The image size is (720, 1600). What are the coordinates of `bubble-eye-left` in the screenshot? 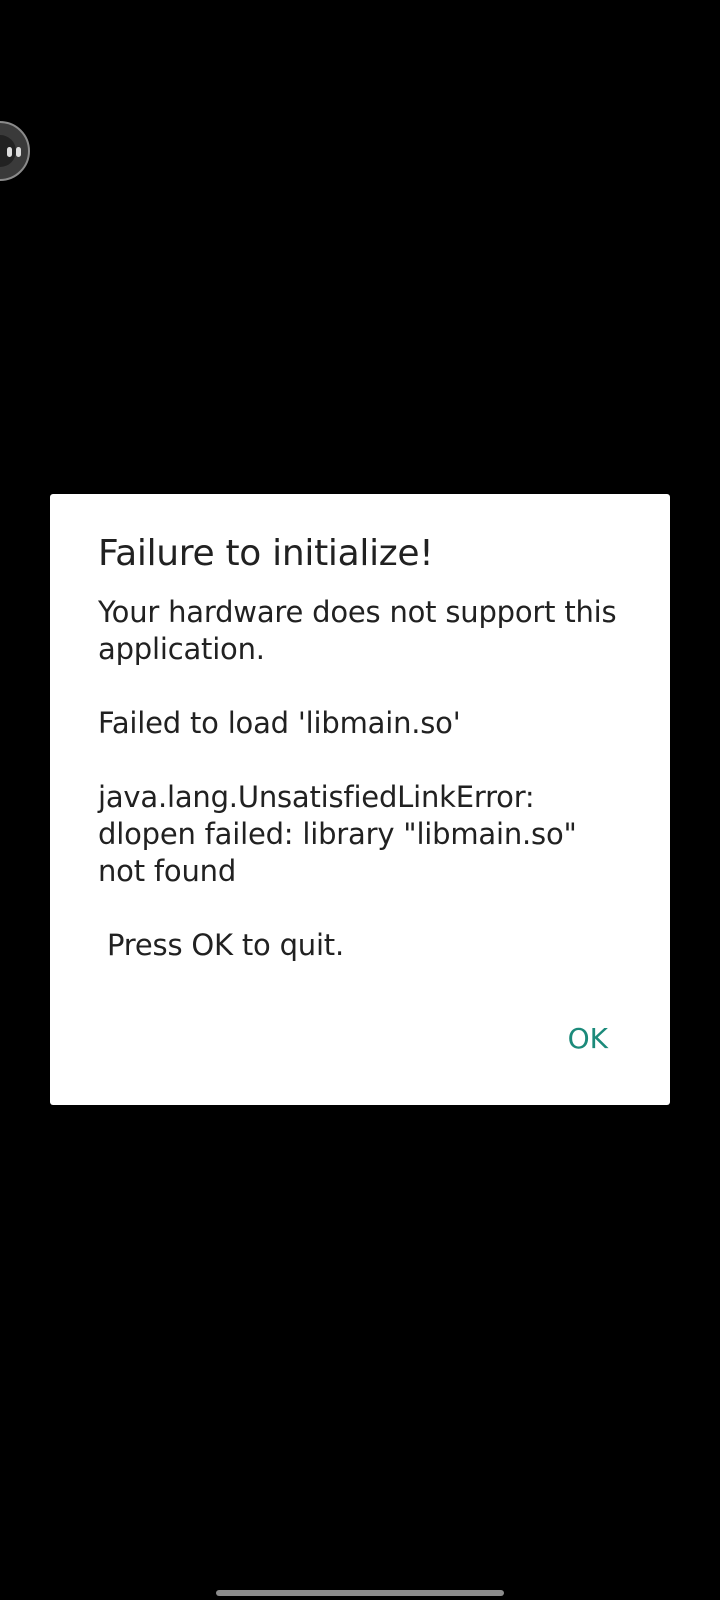 It's located at (9, 152).